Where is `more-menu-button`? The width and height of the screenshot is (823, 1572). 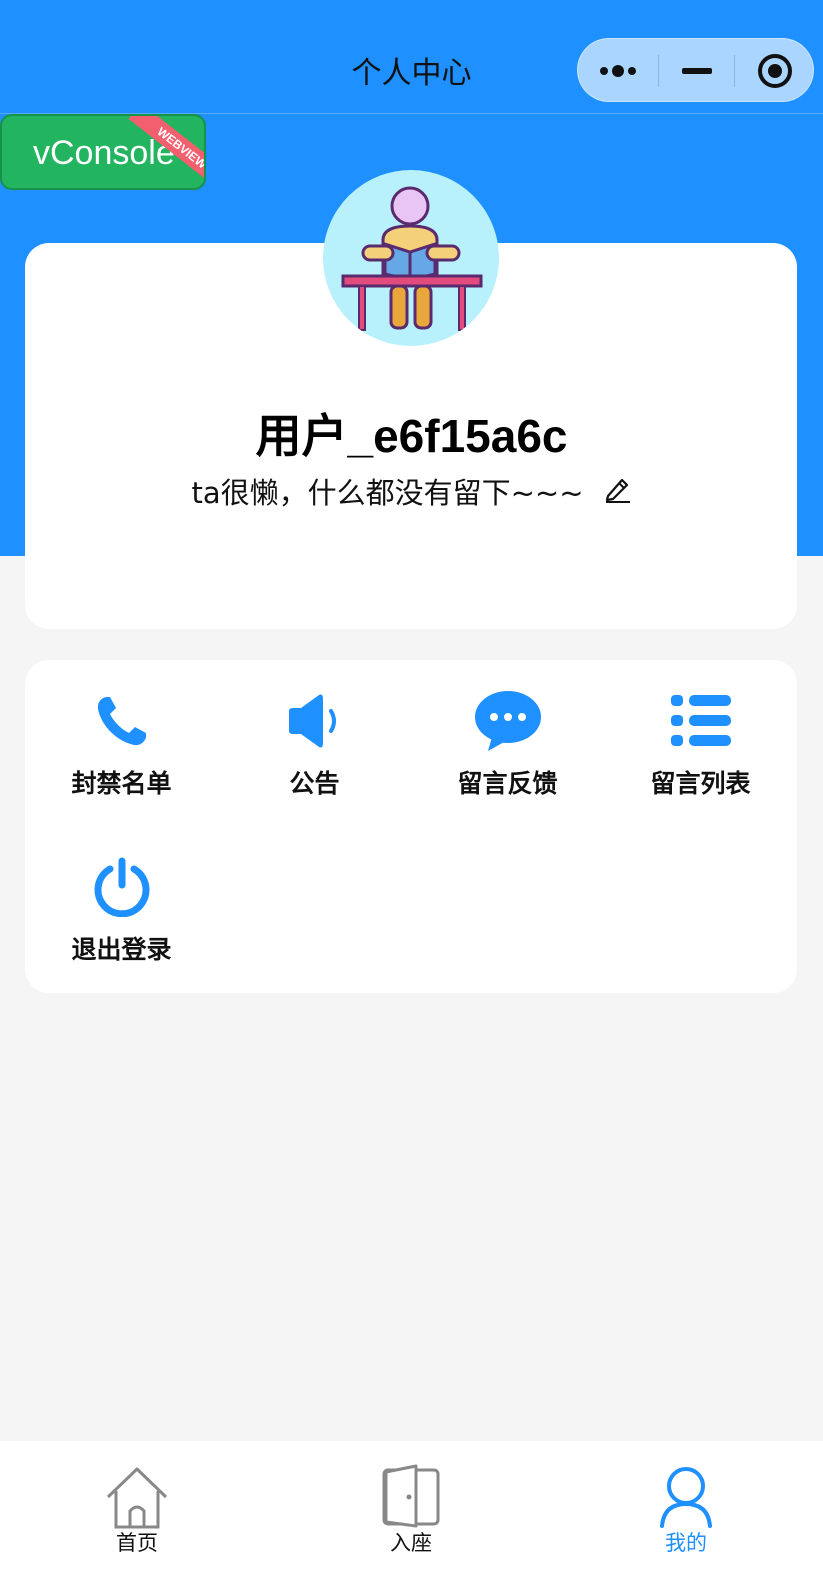
more-menu-button is located at coordinates (618, 71).